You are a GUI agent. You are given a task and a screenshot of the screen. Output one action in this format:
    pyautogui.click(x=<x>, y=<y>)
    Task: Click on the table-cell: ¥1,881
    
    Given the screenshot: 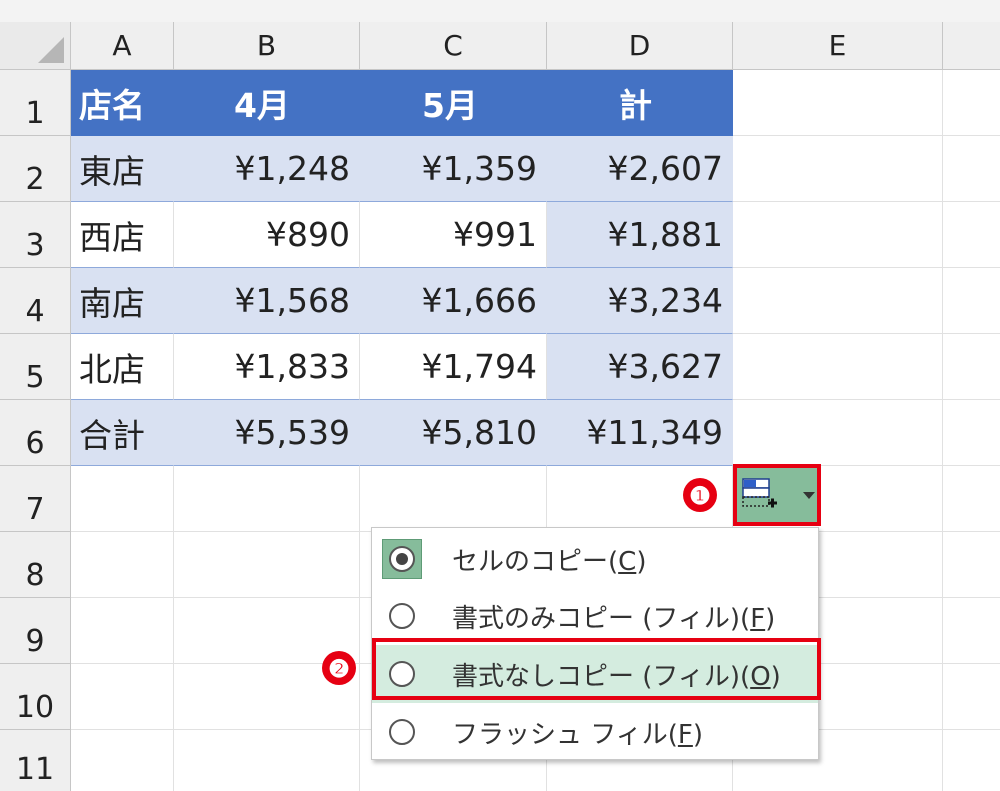 What is the action you would take?
    pyautogui.click(x=640, y=235)
    